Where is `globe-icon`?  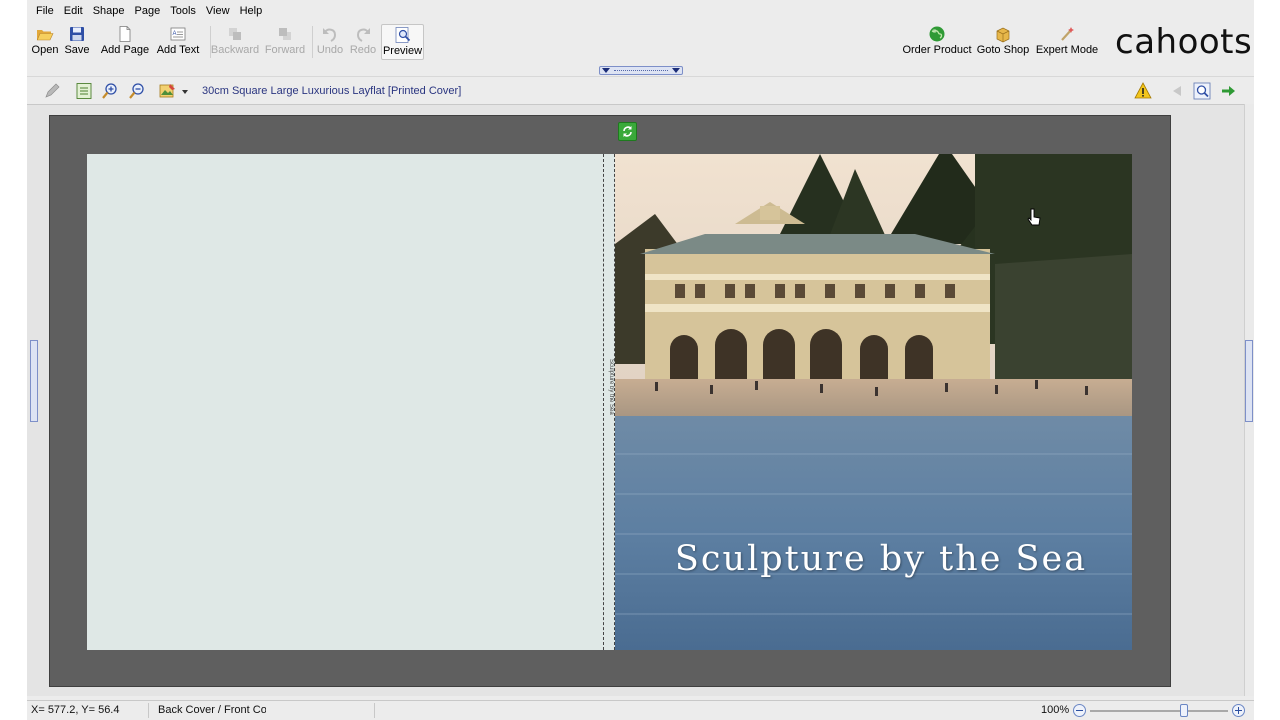
globe-icon is located at coordinates (937, 34).